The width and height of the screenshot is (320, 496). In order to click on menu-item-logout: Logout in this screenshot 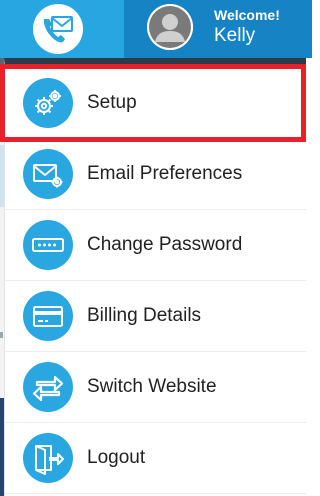, I will do `click(155, 458)`.